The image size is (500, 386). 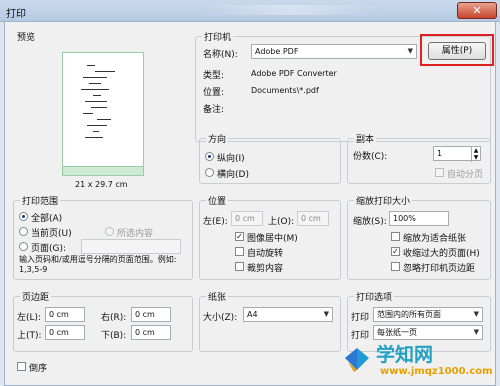 What do you see at coordinates (277, 51) in the screenshot?
I see `printer-name-value: Adobe PDF` at bounding box center [277, 51].